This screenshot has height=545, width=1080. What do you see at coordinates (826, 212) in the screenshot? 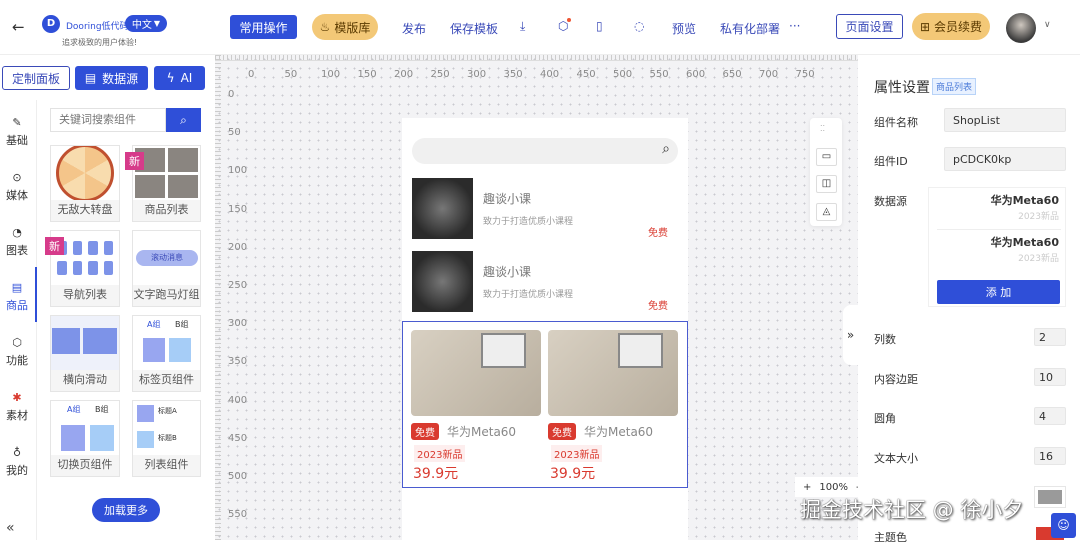
I see `paint-bucket-icon: ◬` at bounding box center [826, 212].